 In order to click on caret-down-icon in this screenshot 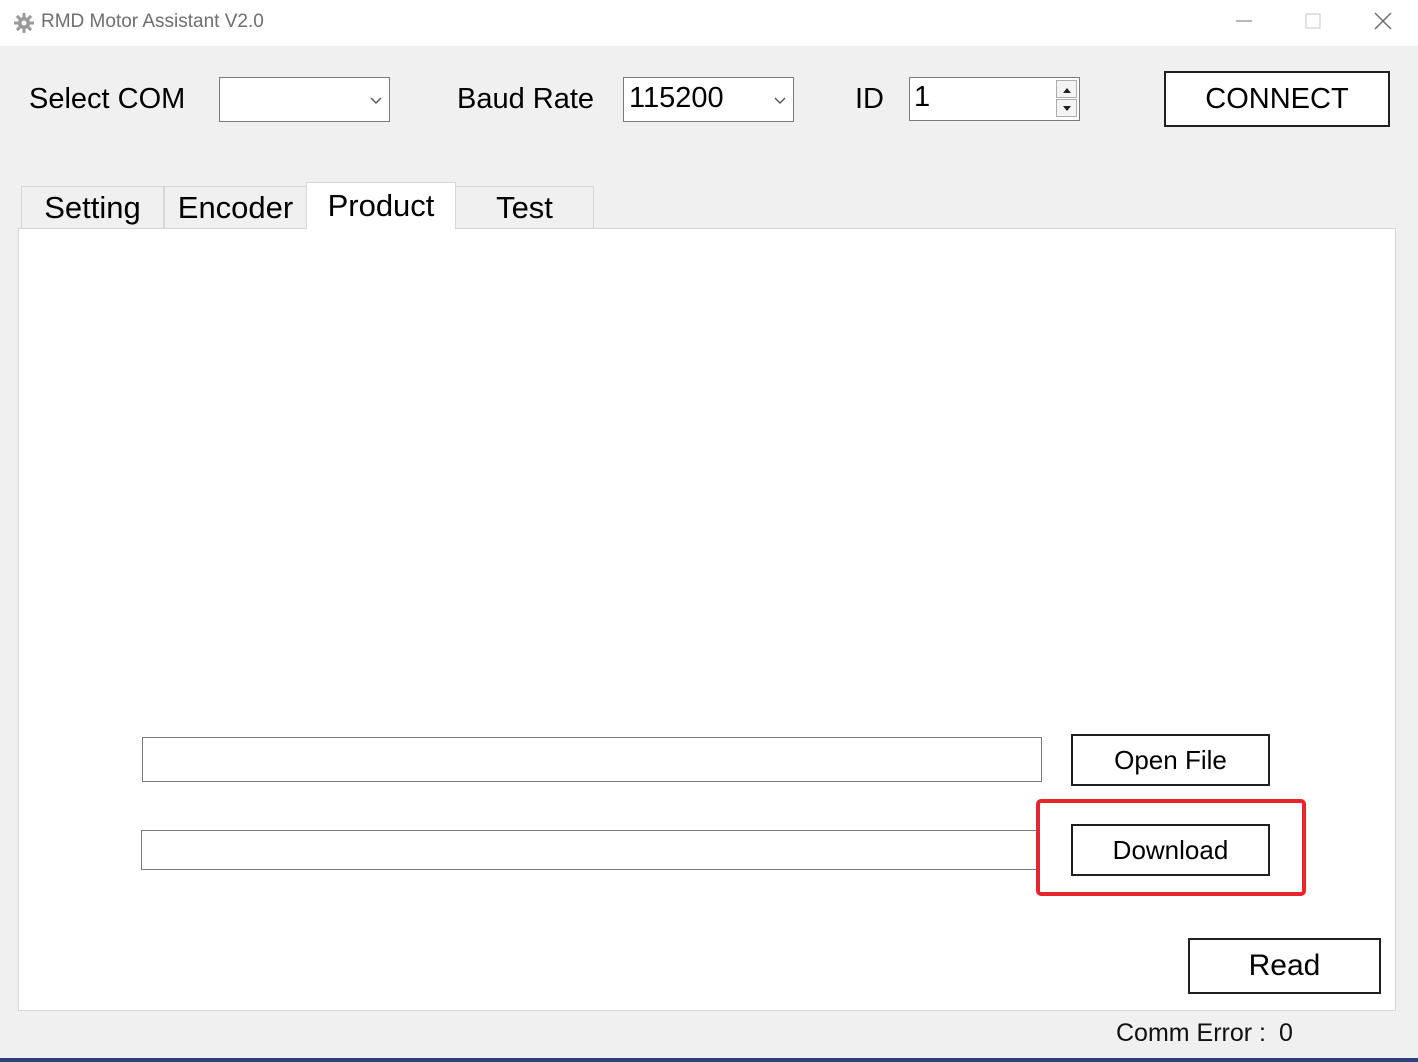, I will do `click(1066, 108)`.